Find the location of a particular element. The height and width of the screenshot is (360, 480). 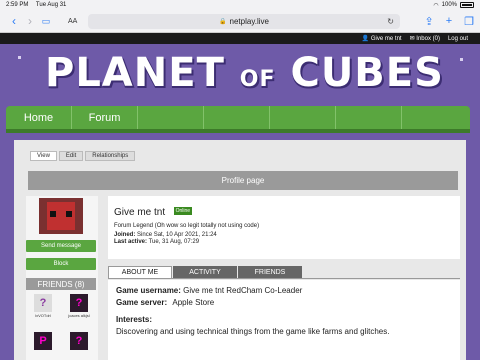

logo-cubes: CUBES is located at coordinates (367, 73).